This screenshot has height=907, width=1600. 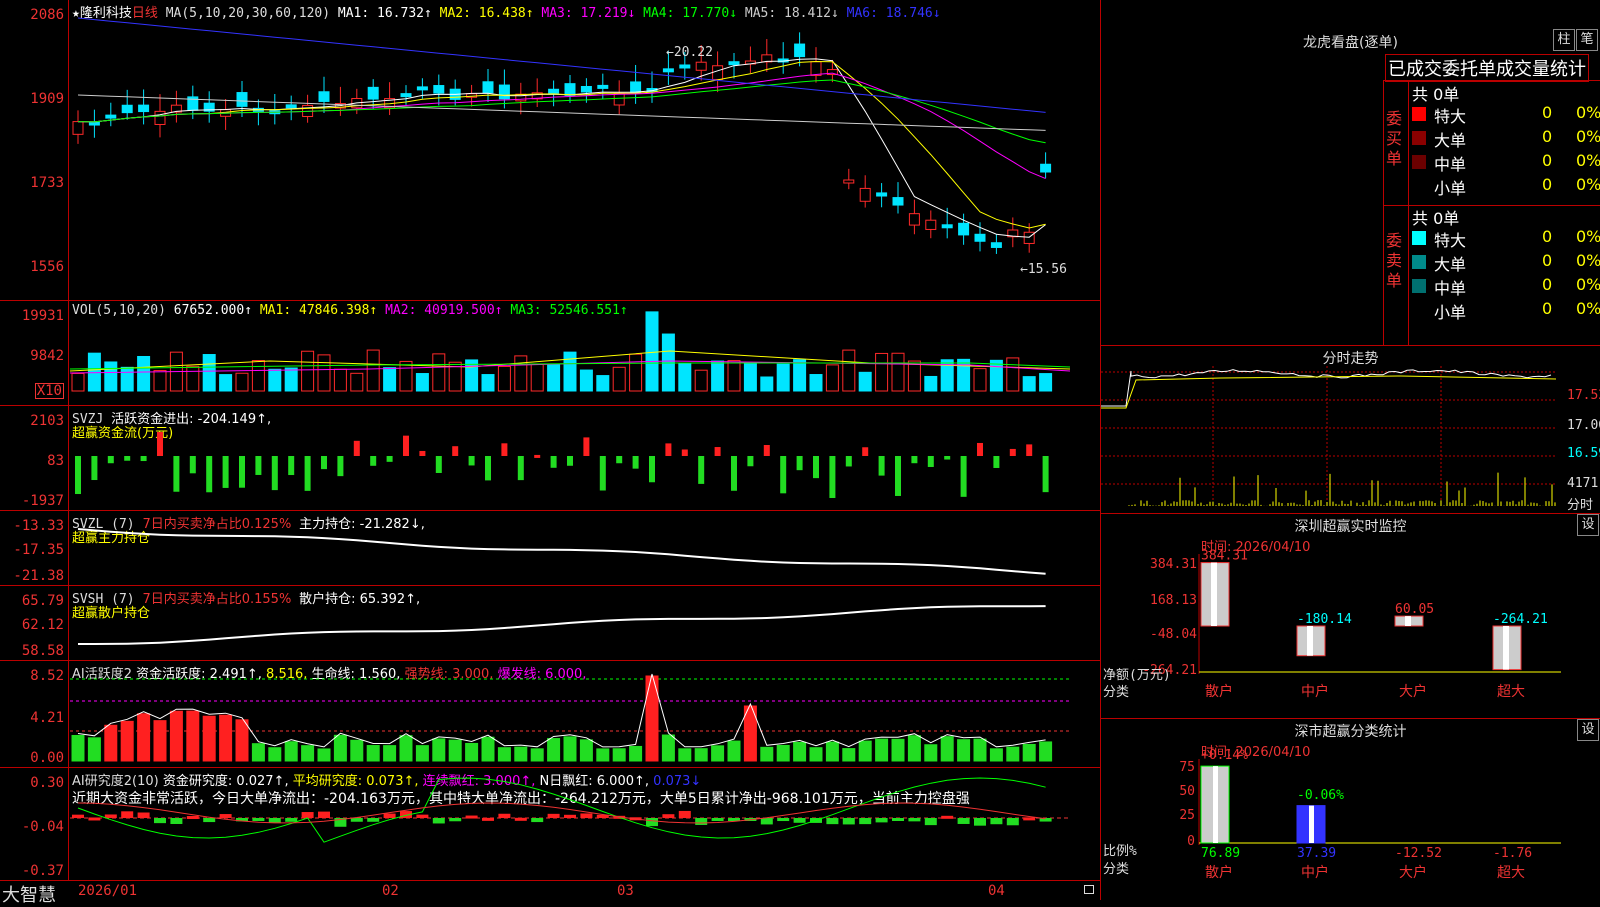 What do you see at coordinates (47, 183) in the screenshot?
I see `y-tick: 1733` at bounding box center [47, 183].